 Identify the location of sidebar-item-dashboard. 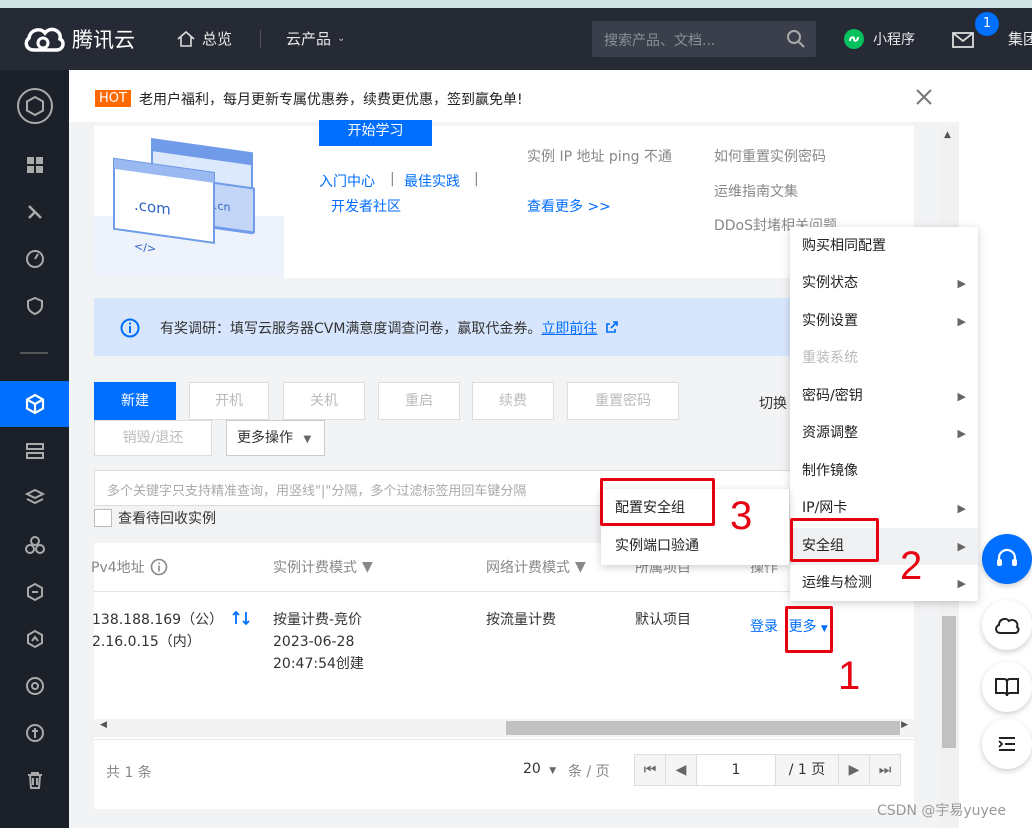
(34, 165).